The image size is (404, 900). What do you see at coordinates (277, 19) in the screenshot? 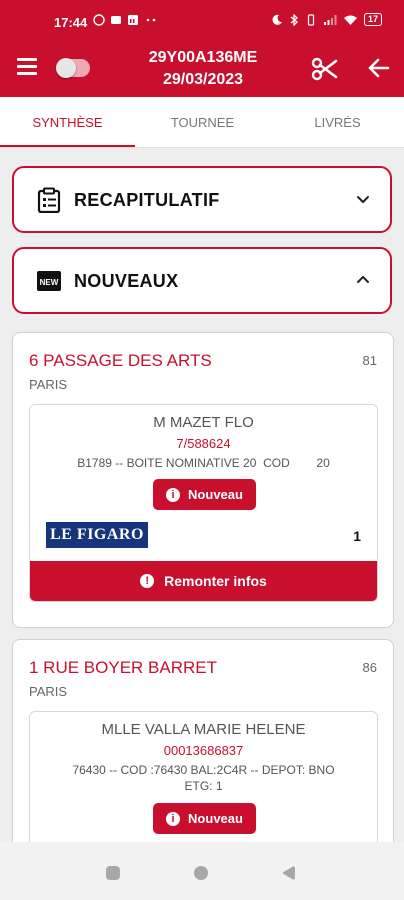
I see `moon-icon` at bounding box center [277, 19].